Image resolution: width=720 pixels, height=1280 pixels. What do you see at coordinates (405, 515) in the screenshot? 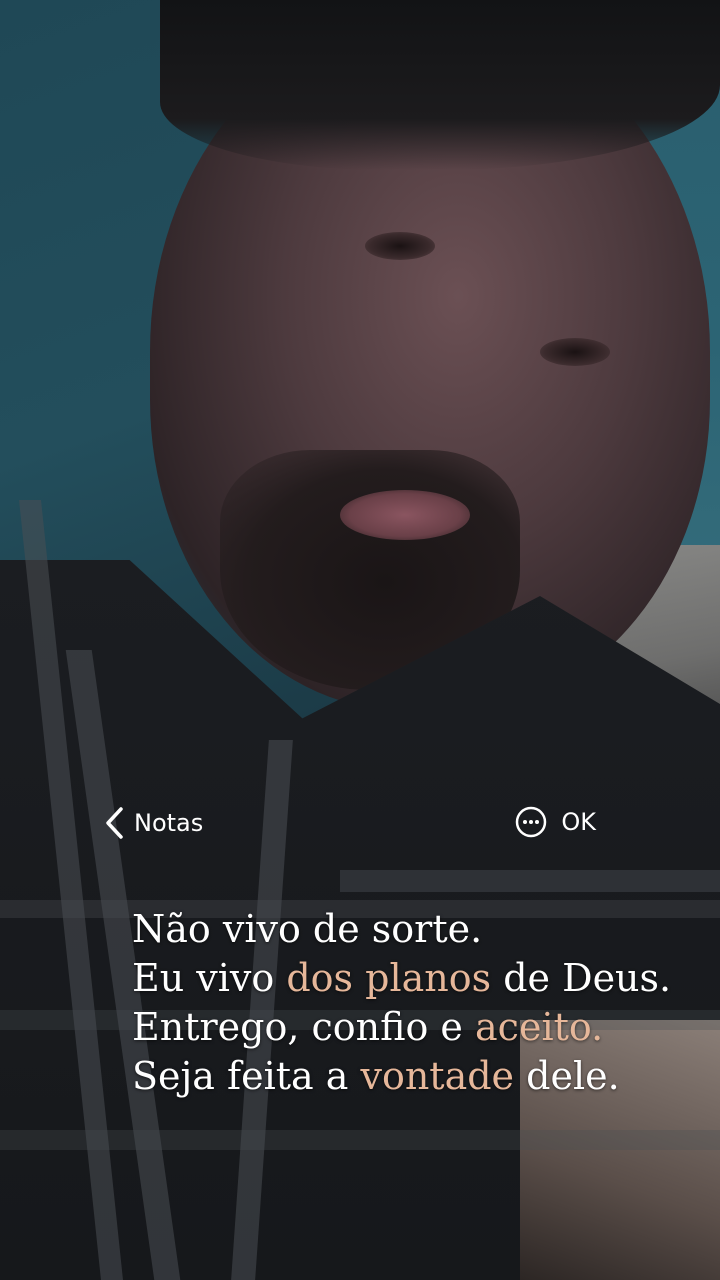
I see `person-mouth` at bounding box center [405, 515].